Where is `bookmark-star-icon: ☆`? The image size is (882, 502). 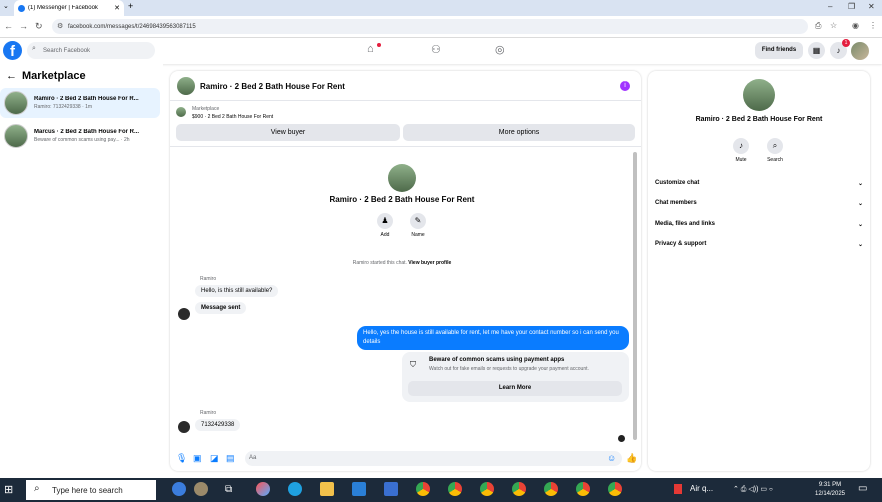 bookmark-star-icon: ☆ is located at coordinates (833, 25).